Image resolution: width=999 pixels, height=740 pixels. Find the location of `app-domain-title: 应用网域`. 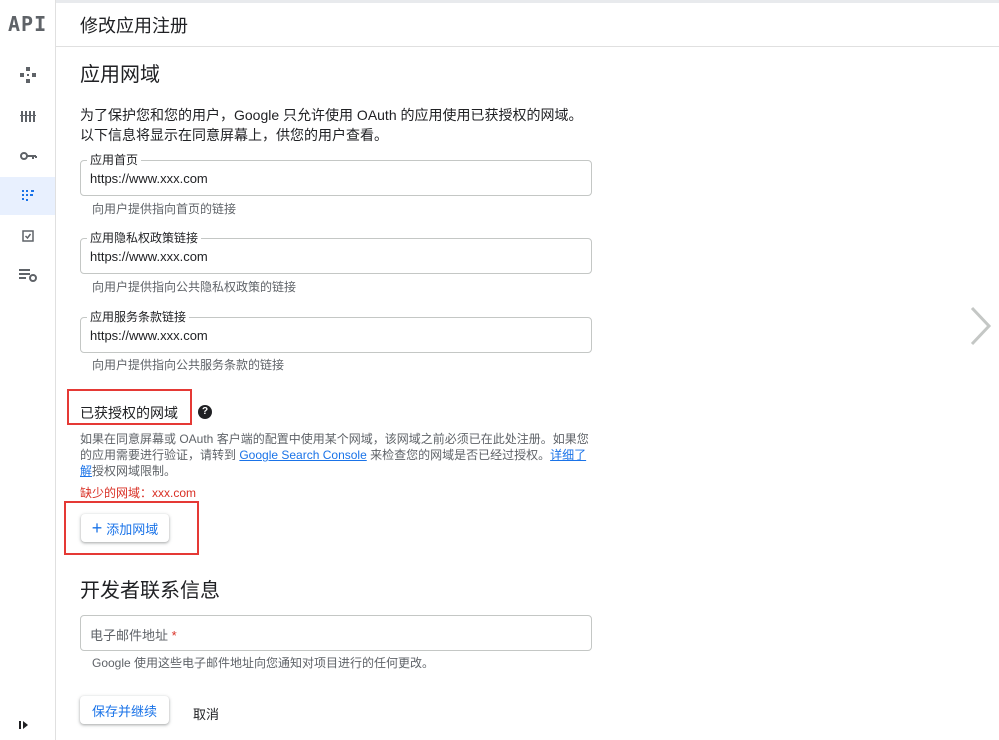

app-domain-title: 应用网域 is located at coordinates (120, 75).